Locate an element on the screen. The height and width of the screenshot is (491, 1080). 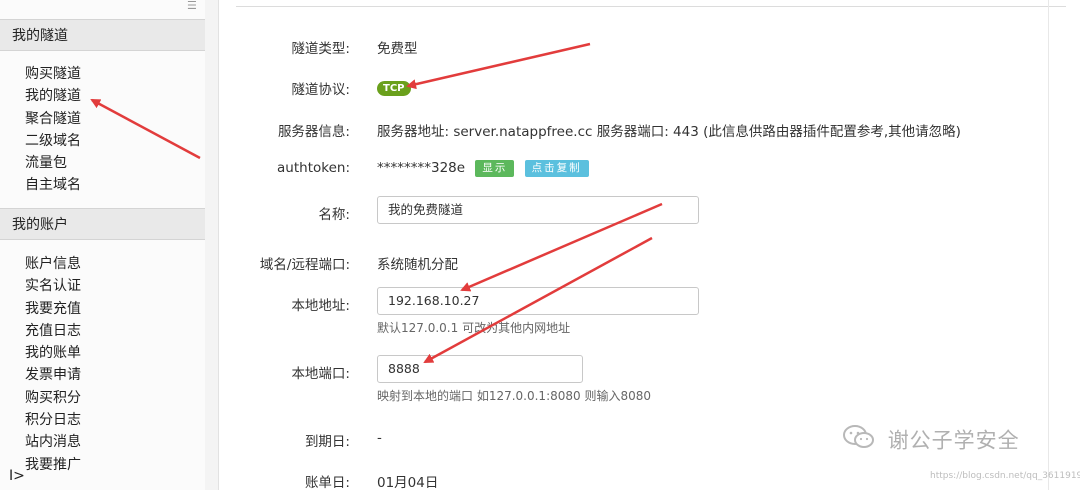
menu-icon: ☰ is located at coordinates (193, 5).